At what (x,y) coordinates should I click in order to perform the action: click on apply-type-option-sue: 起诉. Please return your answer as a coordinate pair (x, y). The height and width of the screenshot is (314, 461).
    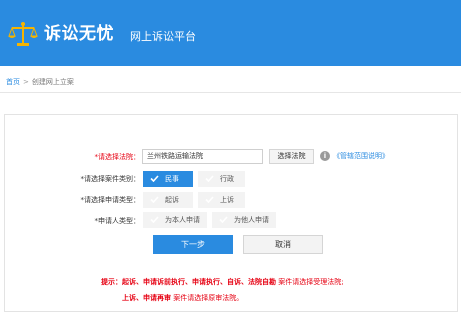
    Looking at the image, I should click on (168, 200).